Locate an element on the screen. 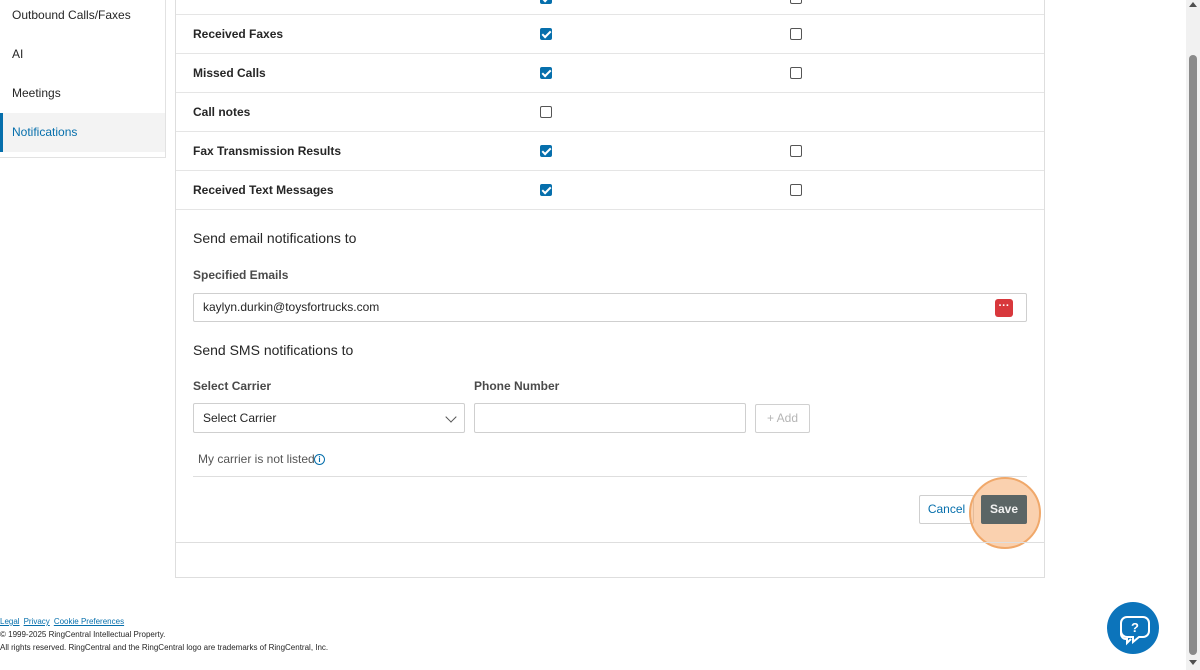  carrier-not-listed-link: My carrier is not listed is located at coordinates (256, 459).